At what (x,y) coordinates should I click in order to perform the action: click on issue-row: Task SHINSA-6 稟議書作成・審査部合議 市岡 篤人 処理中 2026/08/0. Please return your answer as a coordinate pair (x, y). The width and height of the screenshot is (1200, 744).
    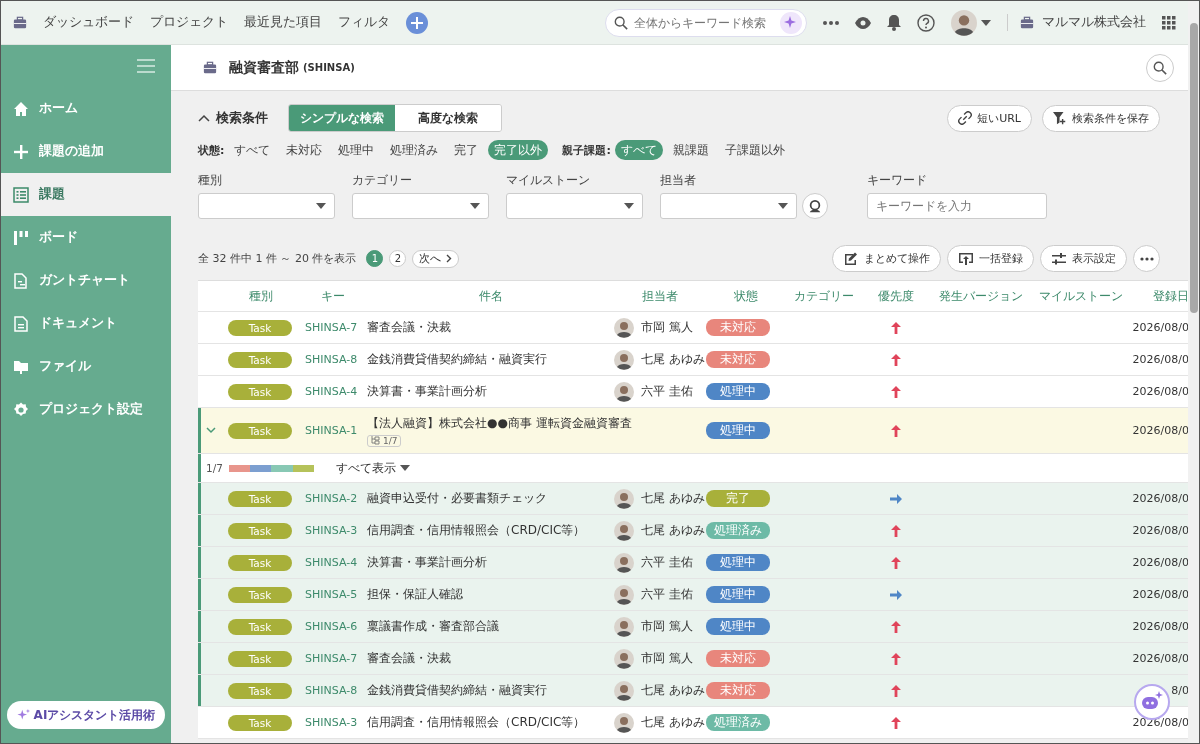
    Looking at the image, I should click on (693, 627).